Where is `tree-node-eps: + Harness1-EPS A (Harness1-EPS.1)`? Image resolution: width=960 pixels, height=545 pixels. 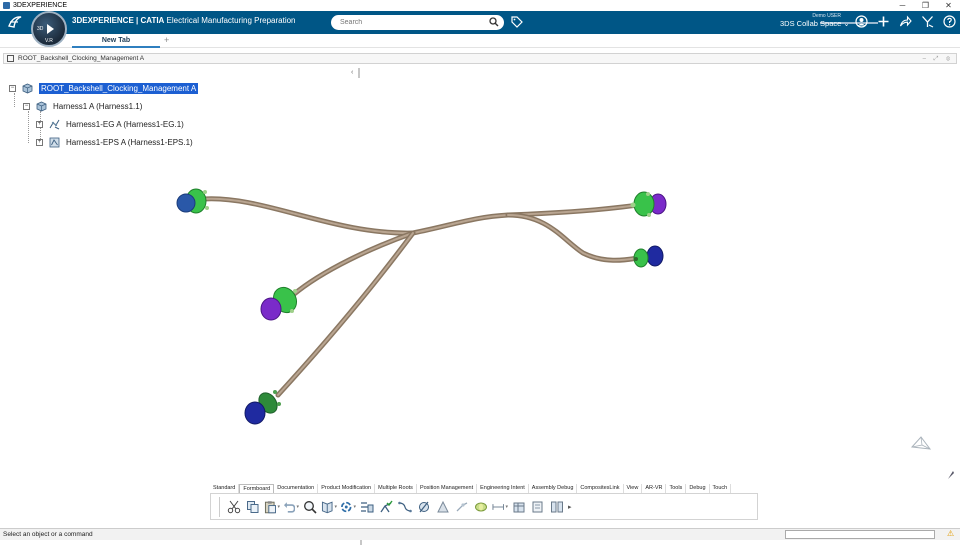 tree-node-eps: + Harness1-EPS A (Harness1-EPS.1) is located at coordinates (114, 142).